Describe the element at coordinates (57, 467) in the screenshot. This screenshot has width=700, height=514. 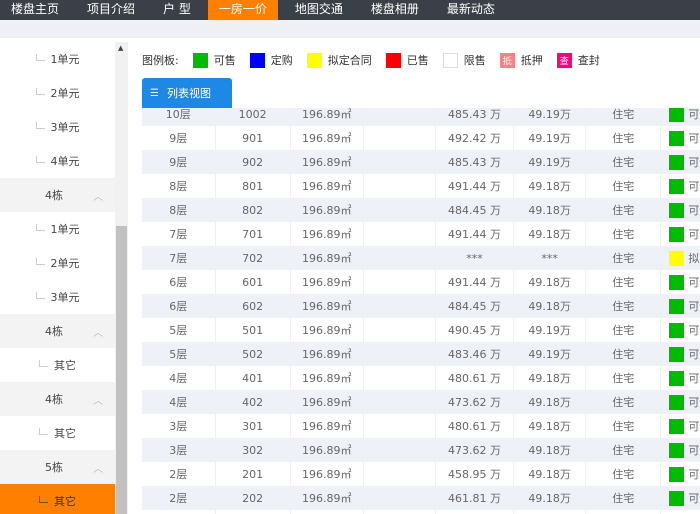
I see `sidebar-building: 5栋 ︿` at that location.